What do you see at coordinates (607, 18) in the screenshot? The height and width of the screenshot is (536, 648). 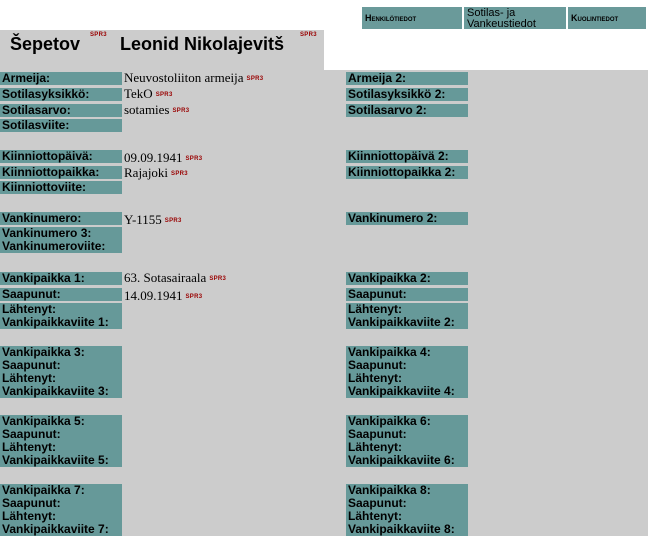 I see `tab-death-info: Kuolintiedot` at bounding box center [607, 18].